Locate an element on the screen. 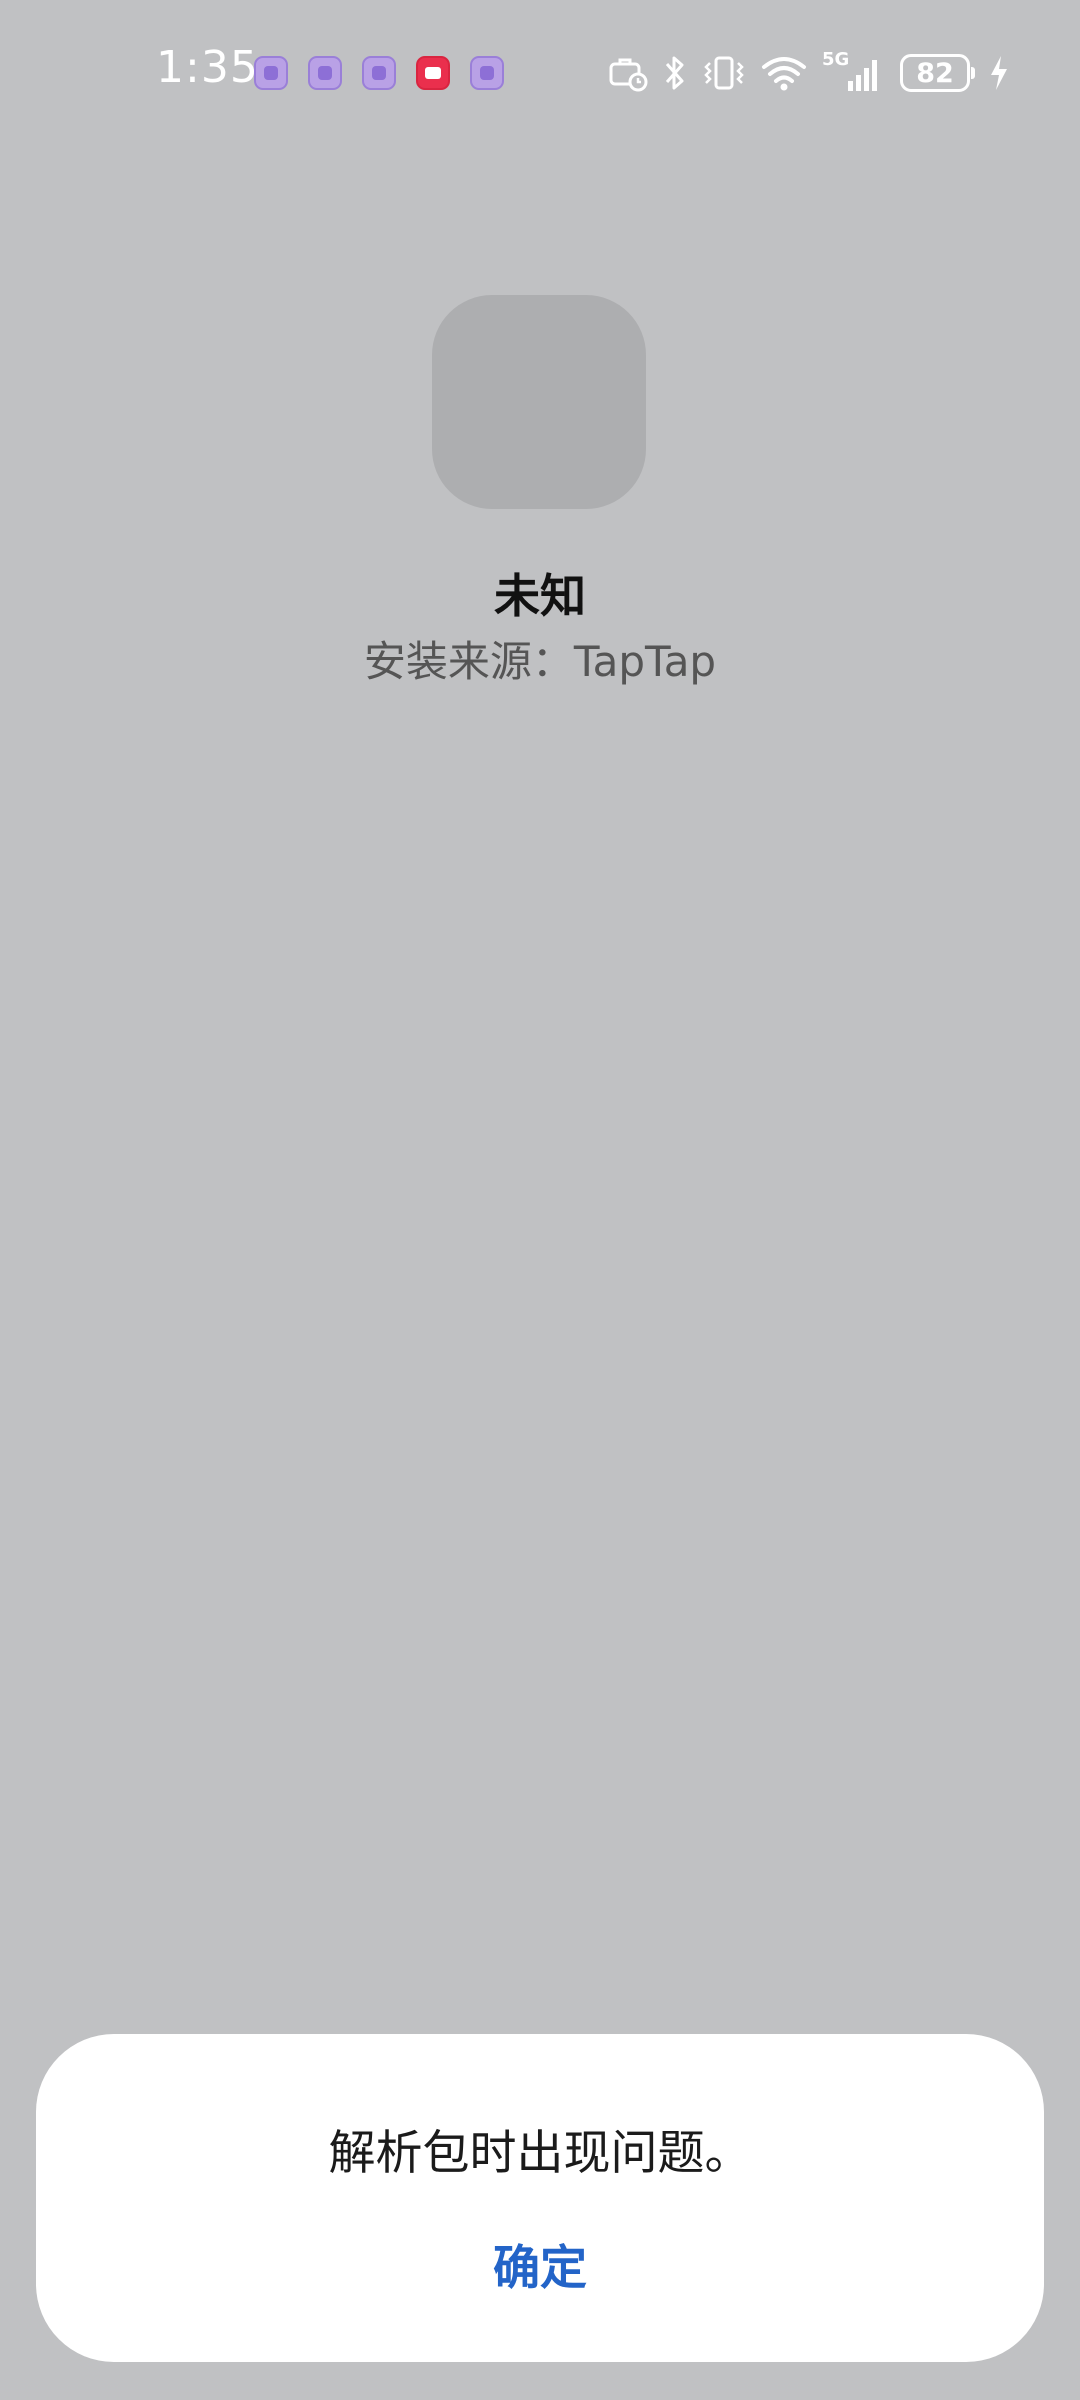 This screenshot has height=2400, width=1080. dialog-message: 解析包时出现问题。 is located at coordinates (540, 2153).